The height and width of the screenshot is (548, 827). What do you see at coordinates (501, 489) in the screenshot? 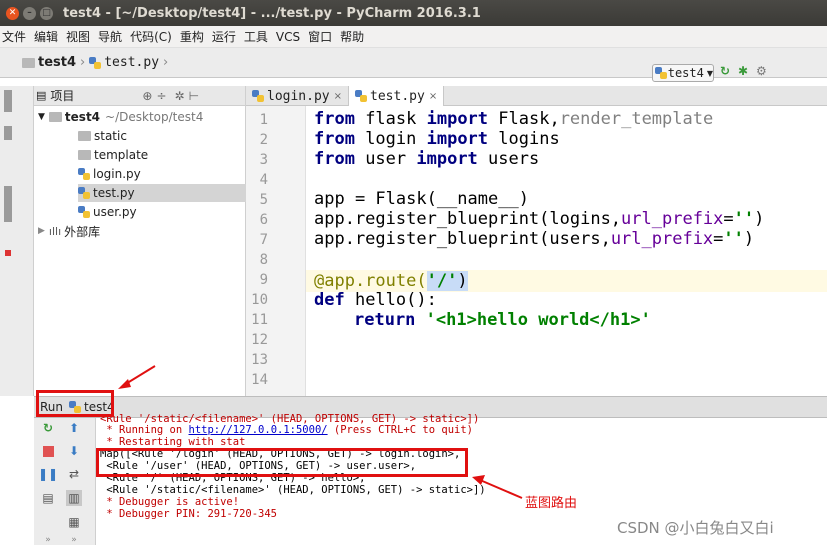
I see `arrow-to-routes` at bounding box center [501, 489].